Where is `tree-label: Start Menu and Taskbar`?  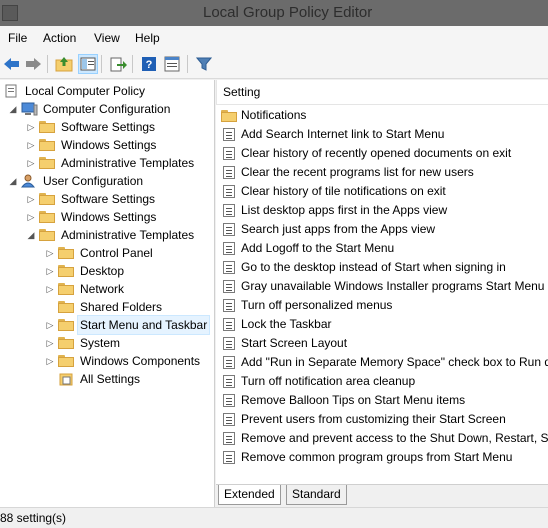
tree-label: Start Menu and Taskbar is located at coordinates (143, 325).